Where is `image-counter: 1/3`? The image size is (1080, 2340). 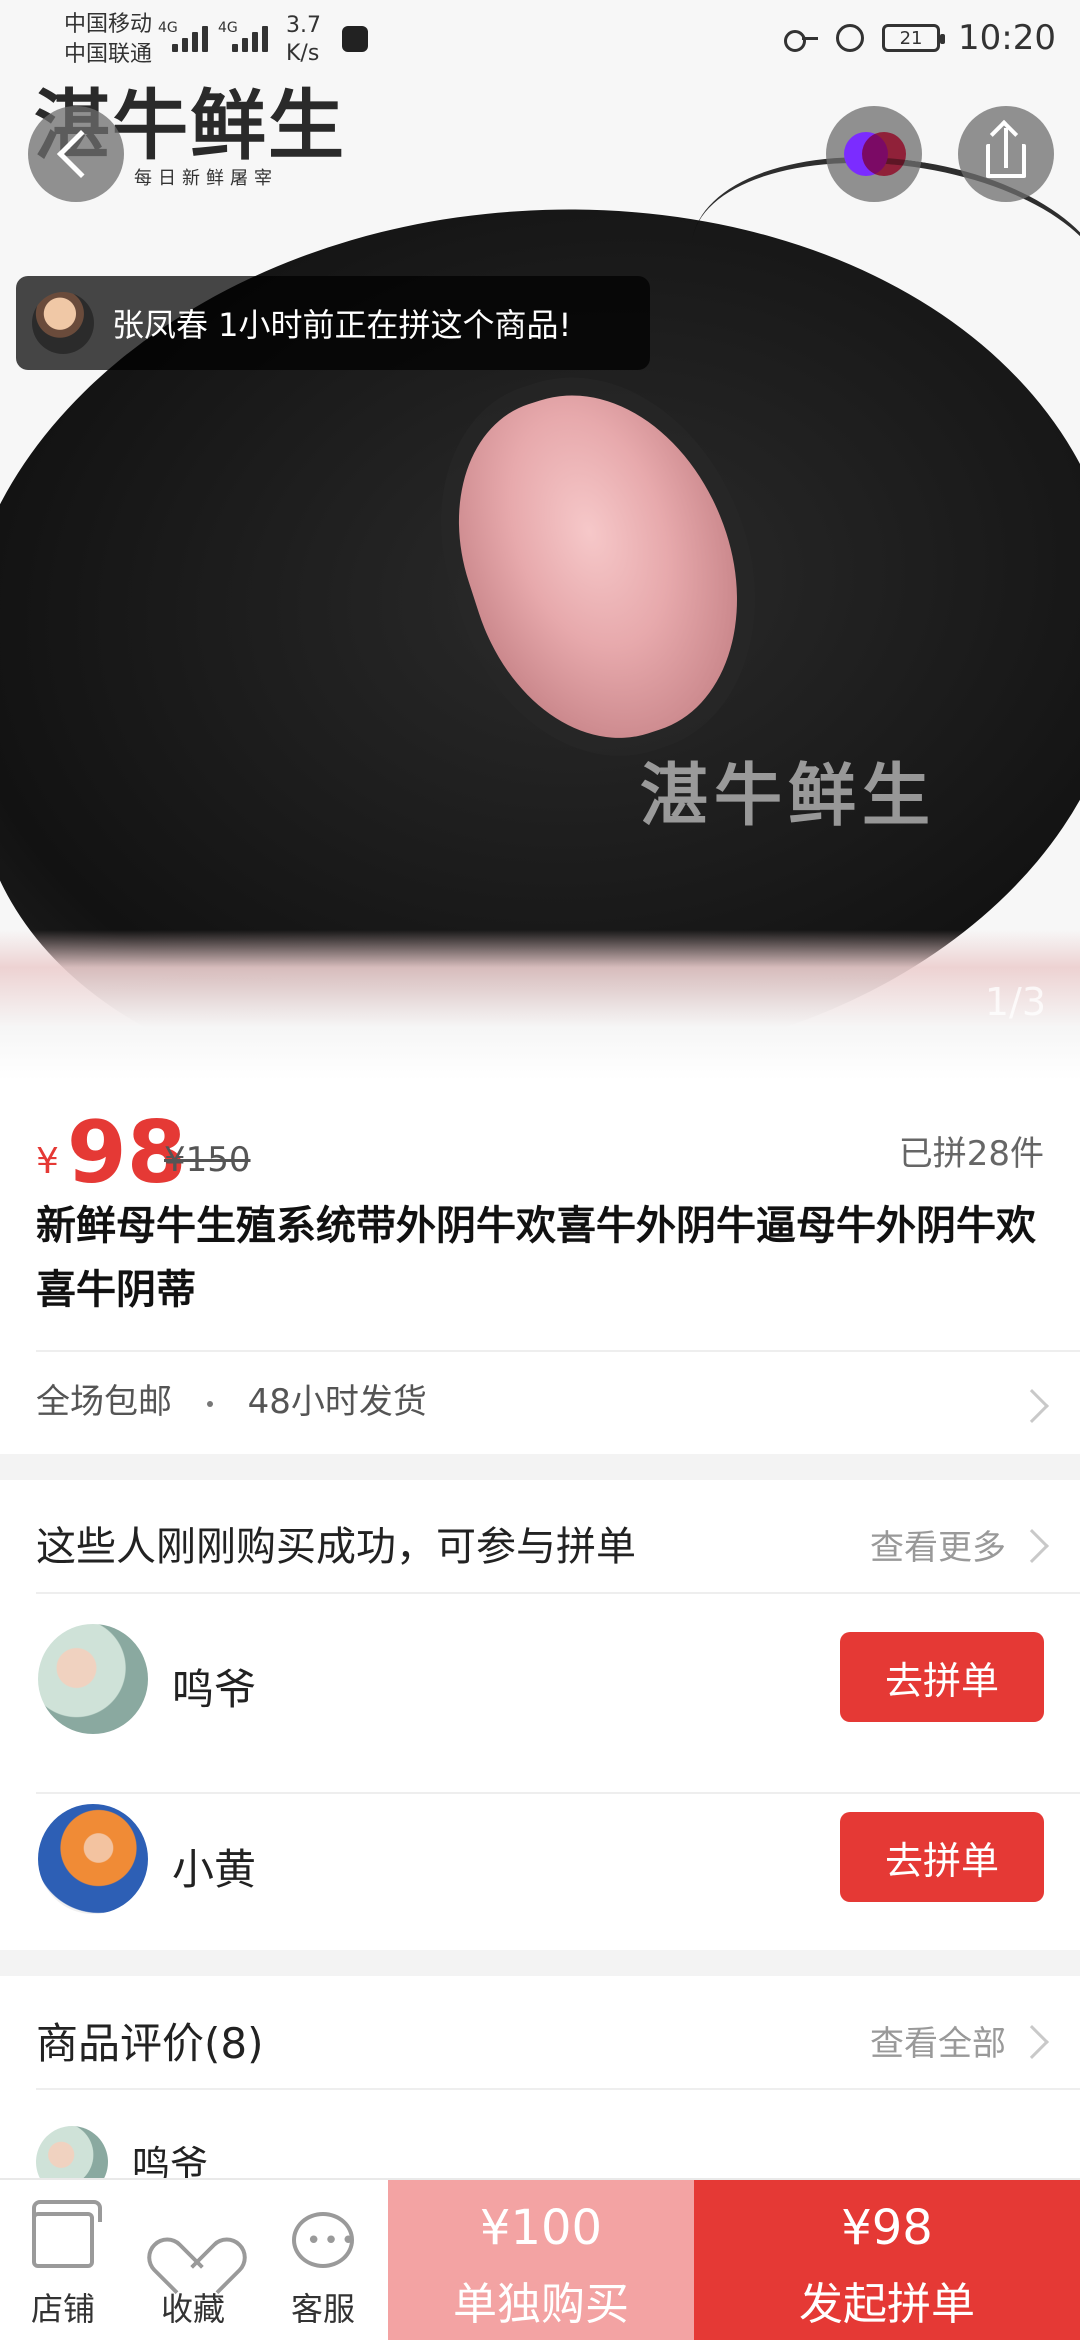
image-counter: 1/3 is located at coordinates (1015, 1002).